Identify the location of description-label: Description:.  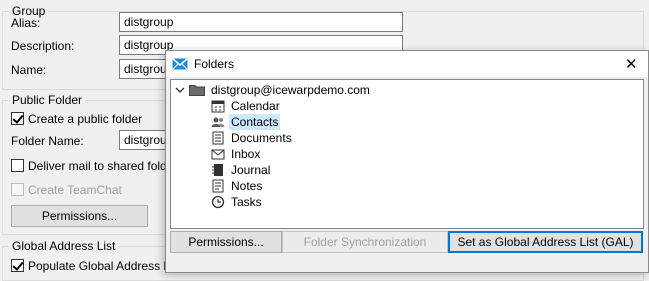
(43, 46).